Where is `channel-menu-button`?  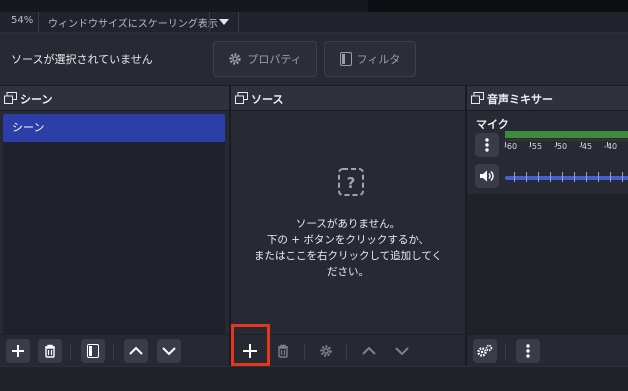
channel-menu-button is located at coordinates (487, 145).